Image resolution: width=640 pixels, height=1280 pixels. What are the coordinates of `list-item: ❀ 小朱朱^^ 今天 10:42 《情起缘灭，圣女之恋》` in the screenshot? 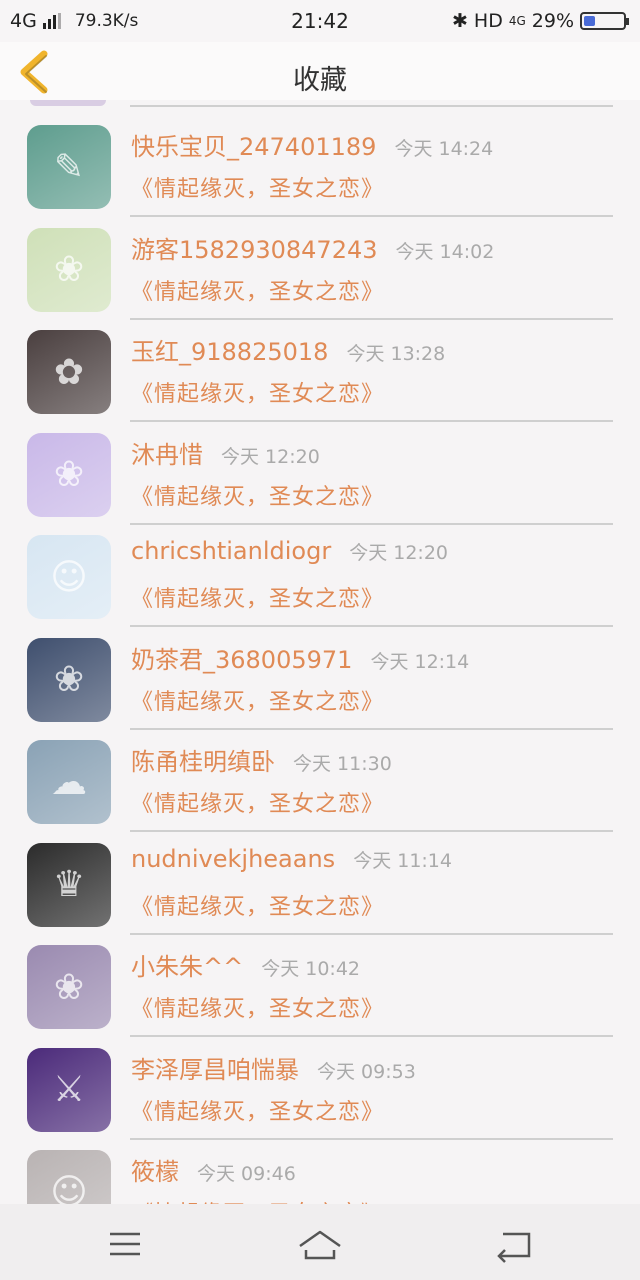 It's located at (320, 991).